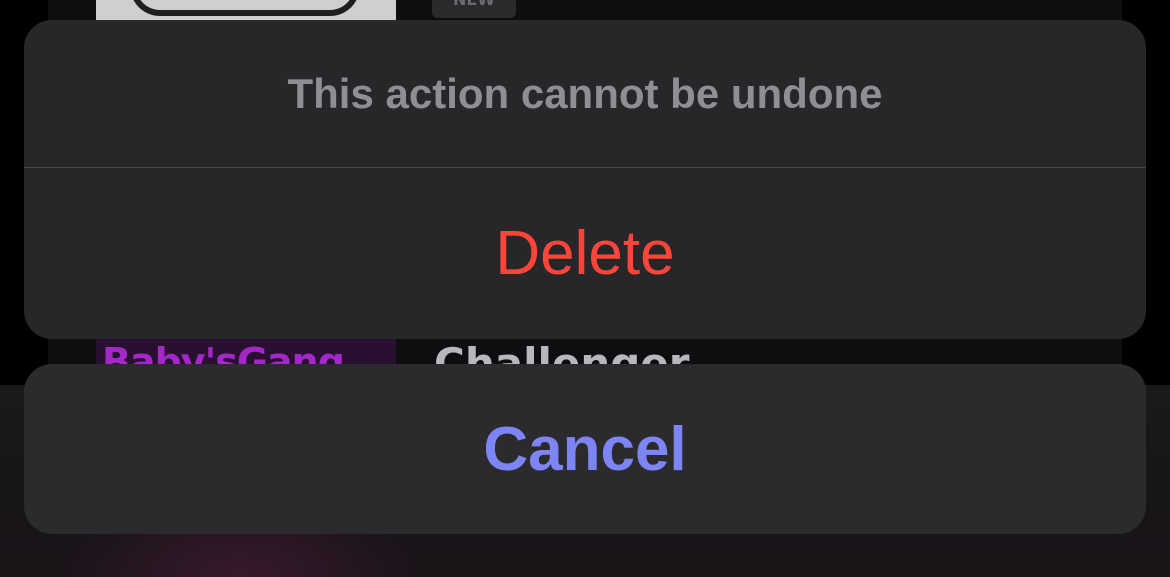 Image resolution: width=1170 pixels, height=577 pixels. What do you see at coordinates (245, 8) in the screenshot?
I see `thumbnail-artwork` at bounding box center [245, 8].